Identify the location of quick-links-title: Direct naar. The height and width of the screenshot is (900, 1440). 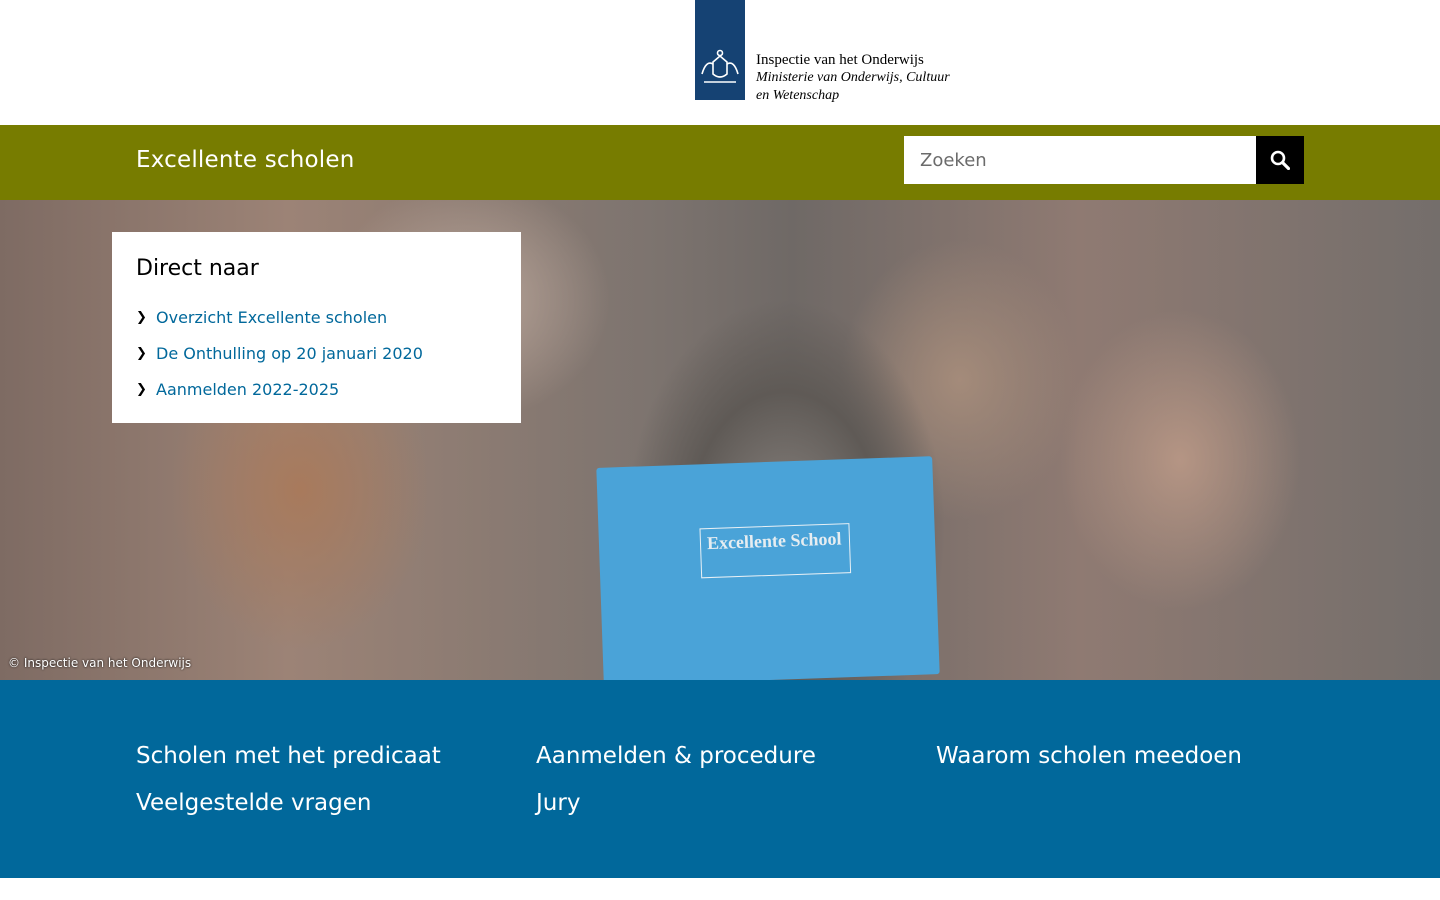
(197, 268).